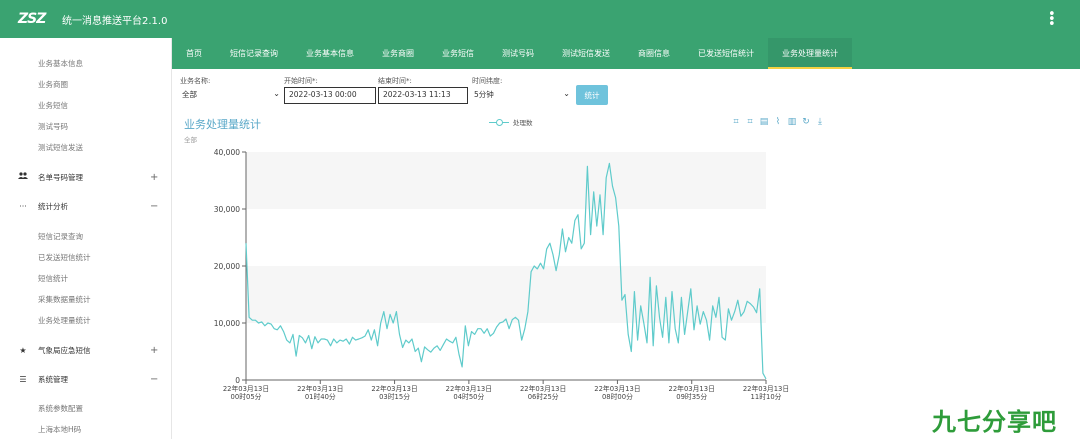  What do you see at coordinates (792, 122) in the screenshot?
I see `bar-icon: ▥` at bounding box center [792, 122].